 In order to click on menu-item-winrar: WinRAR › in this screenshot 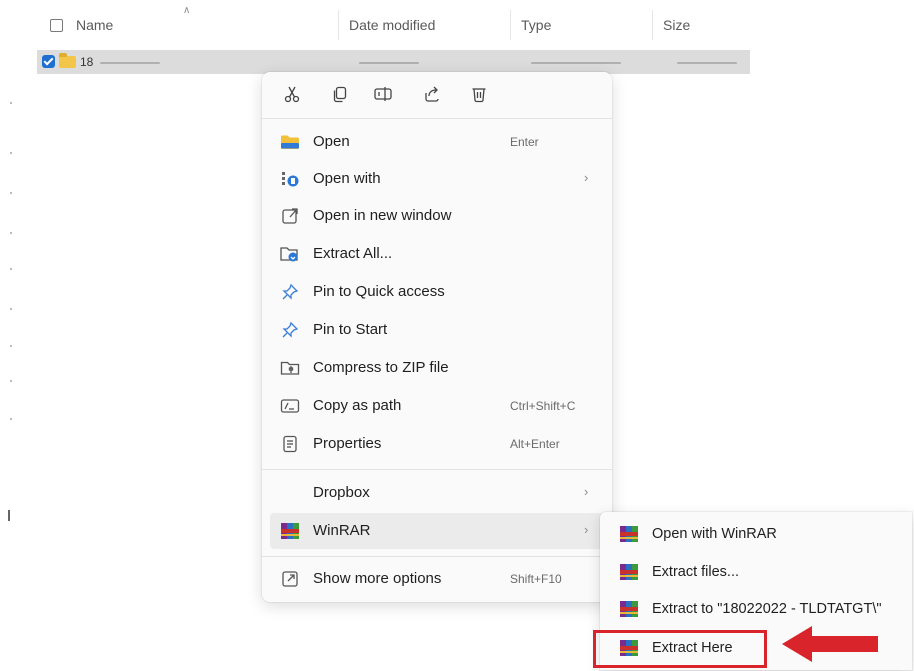, I will do `click(437, 531)`.